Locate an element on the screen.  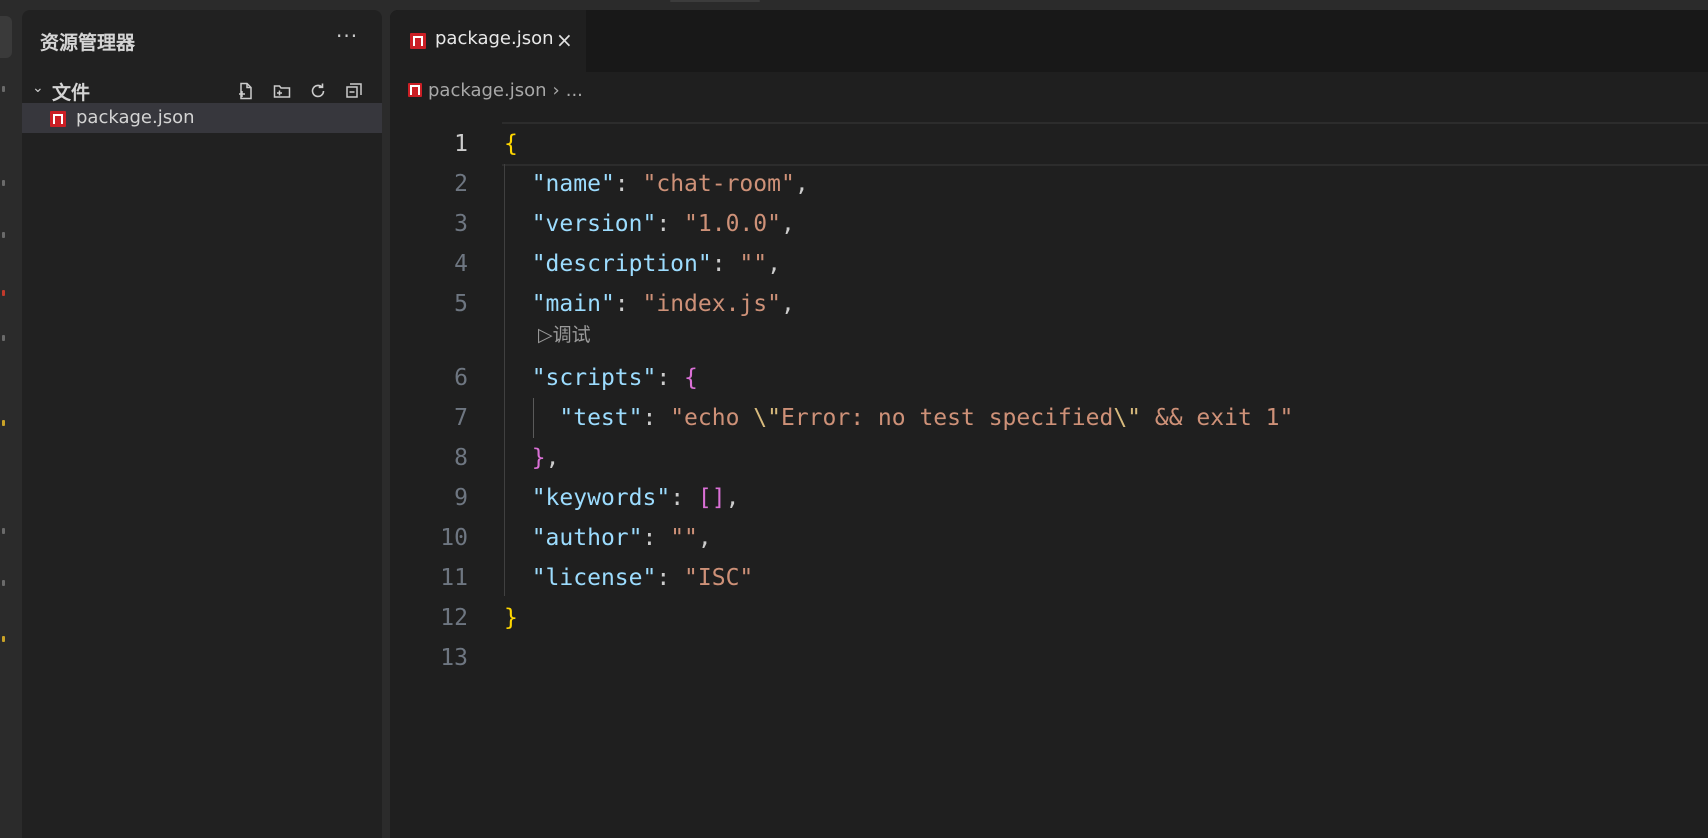
code-line: 2 "name": "chat-room", is located at coordinates (1049, 184).